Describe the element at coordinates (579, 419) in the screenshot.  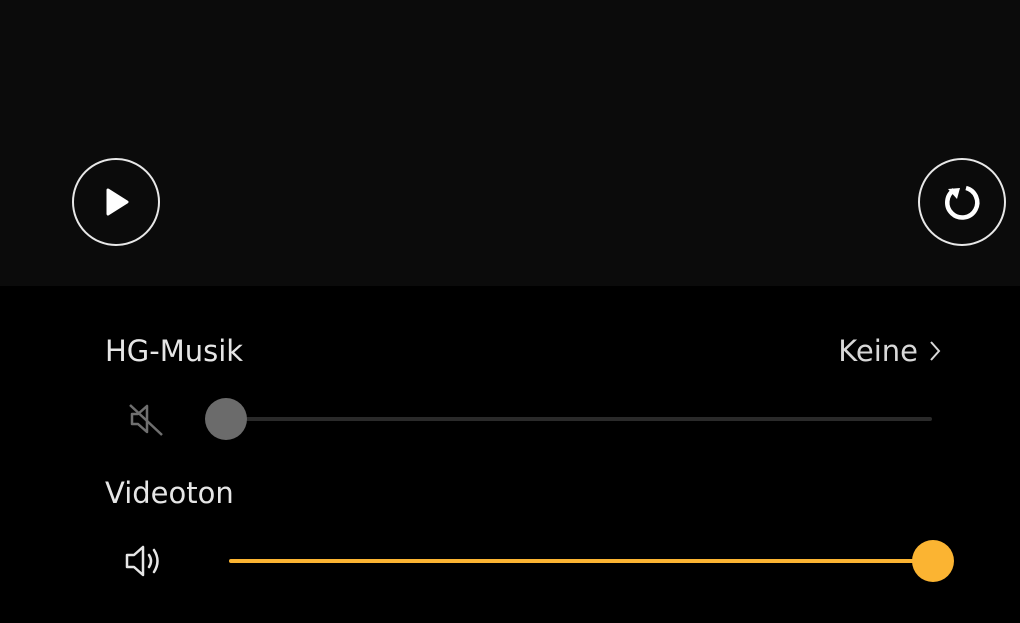
I see `slider-track` at that location.